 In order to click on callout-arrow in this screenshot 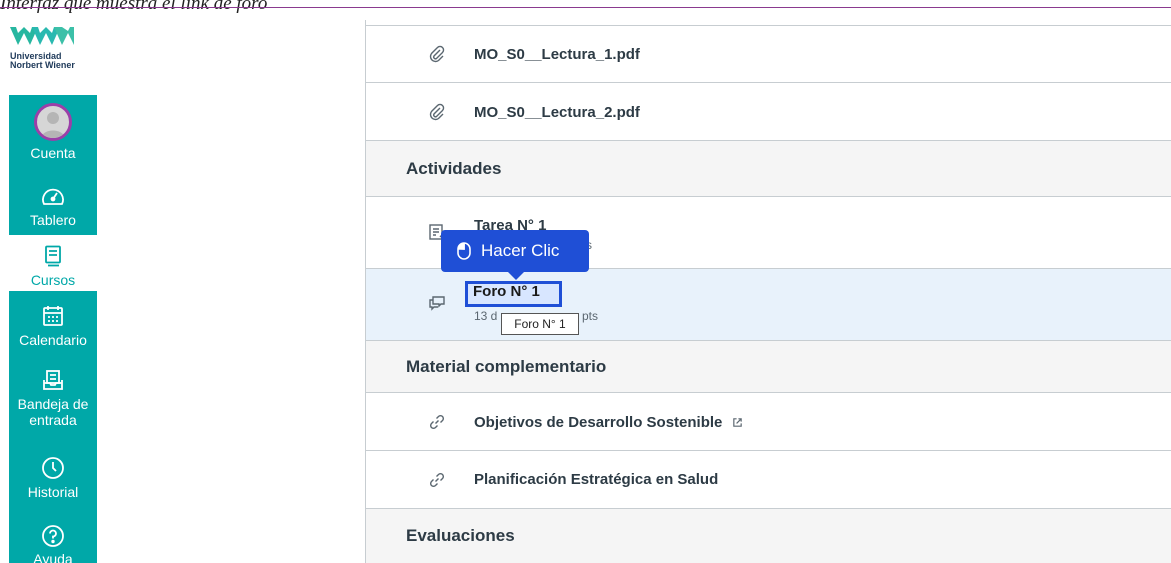, I will do `click(516, 275)`.